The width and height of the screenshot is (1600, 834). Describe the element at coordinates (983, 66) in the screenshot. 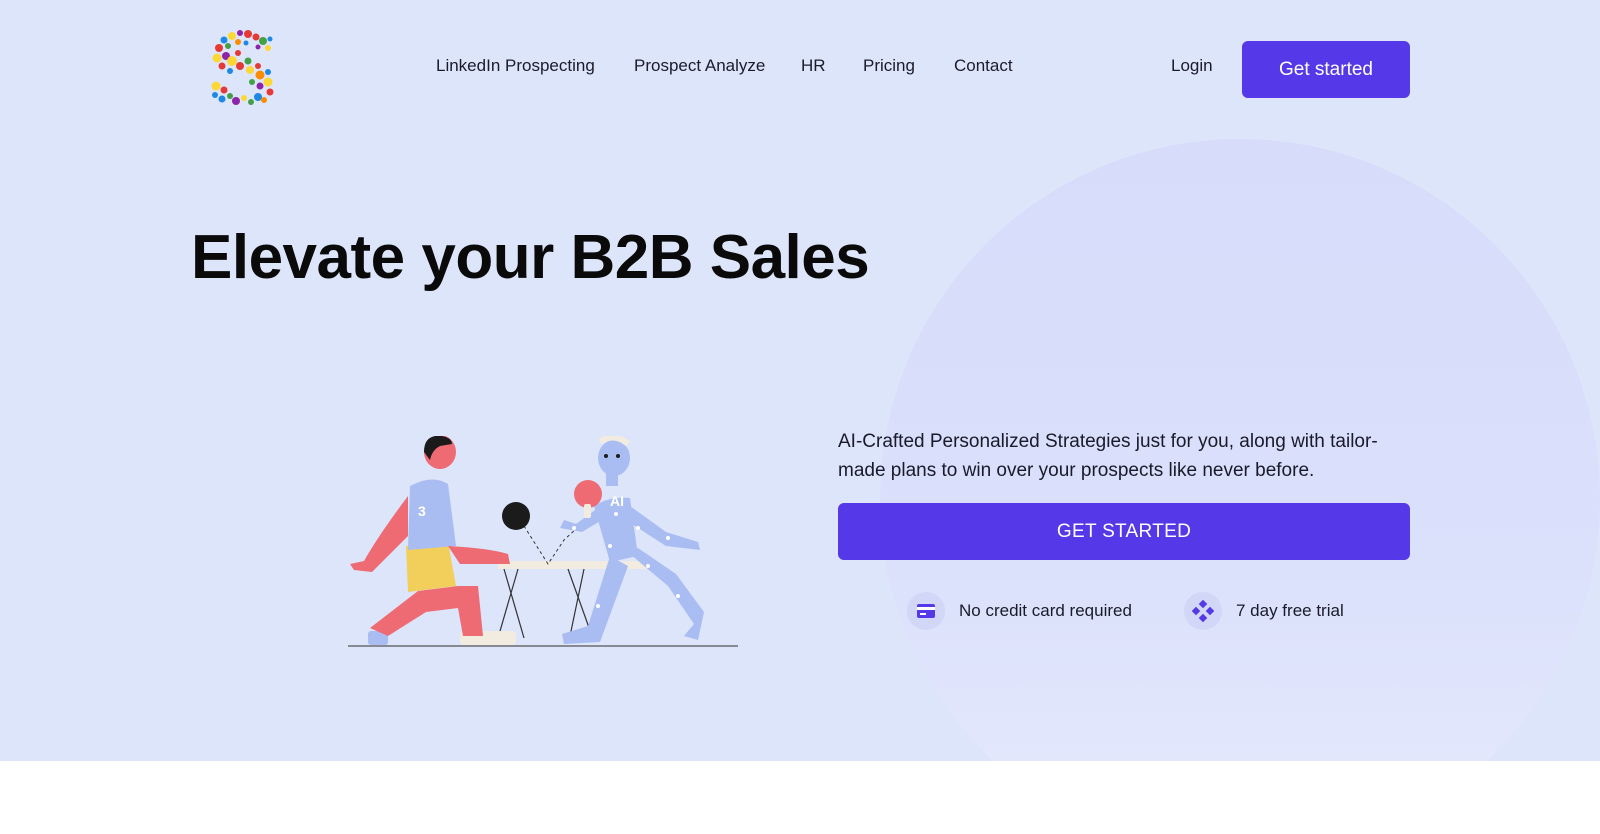

I see `nav-item-contact: Contact` at that location.